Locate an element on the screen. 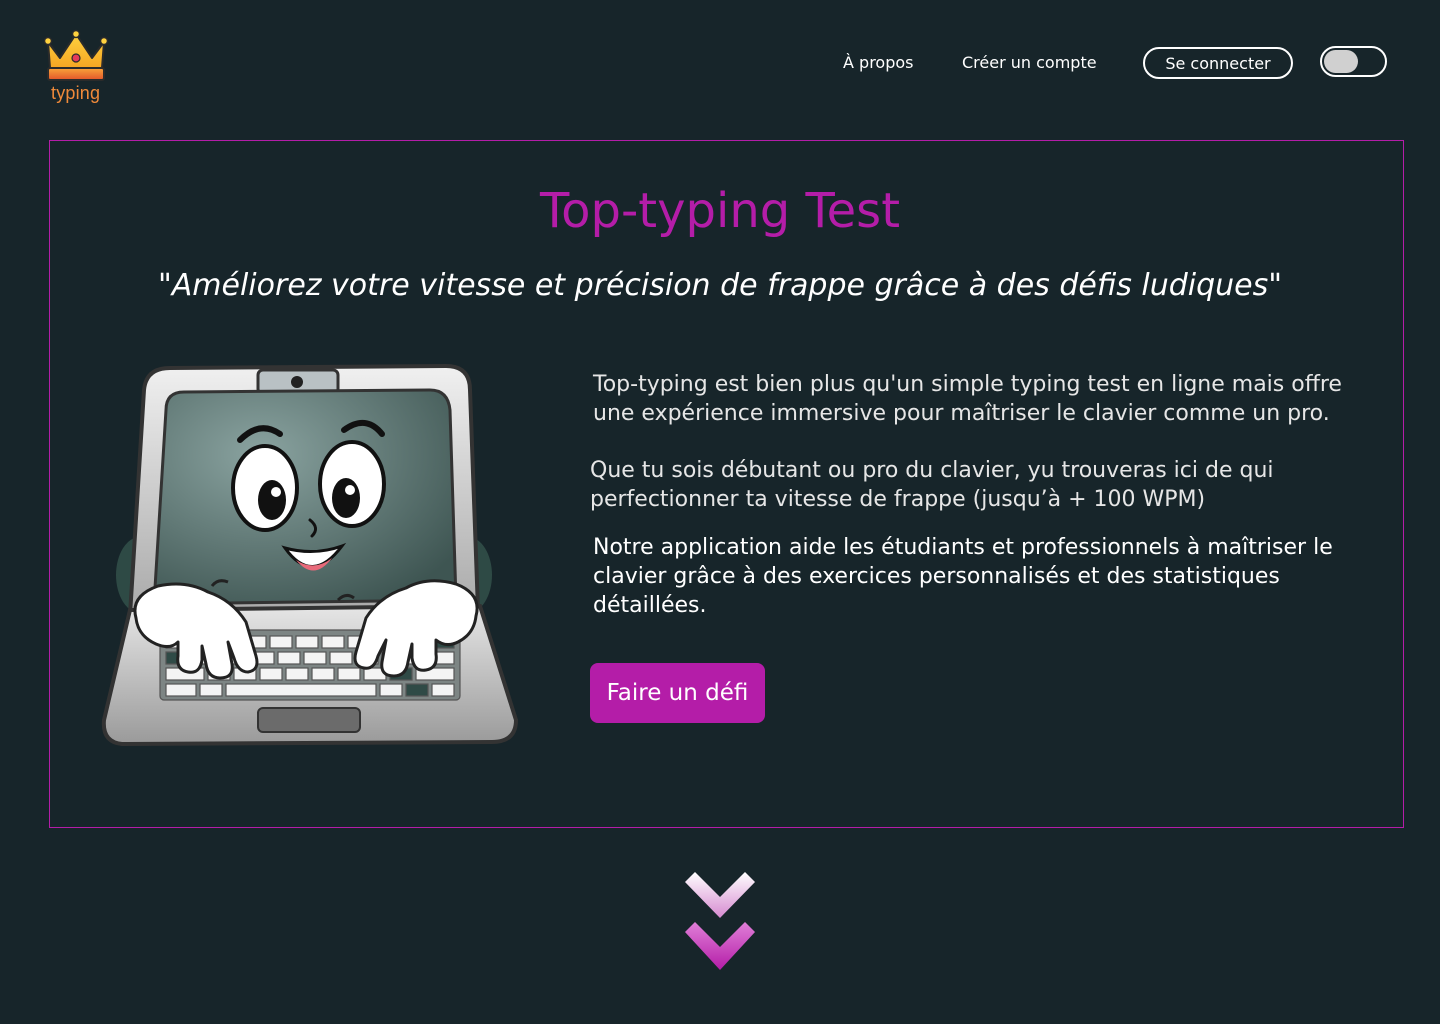 Image resolution: width=1440 pixels, height=1024 pixels. crown-icon is located at coordinates (76, 55).